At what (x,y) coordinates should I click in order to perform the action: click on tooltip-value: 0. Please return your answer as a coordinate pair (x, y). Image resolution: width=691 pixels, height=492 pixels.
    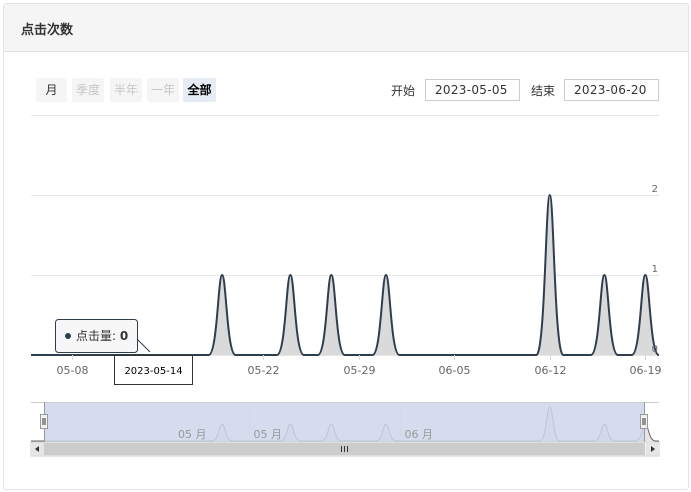
    Looking at the image, I should click on (124, 336).